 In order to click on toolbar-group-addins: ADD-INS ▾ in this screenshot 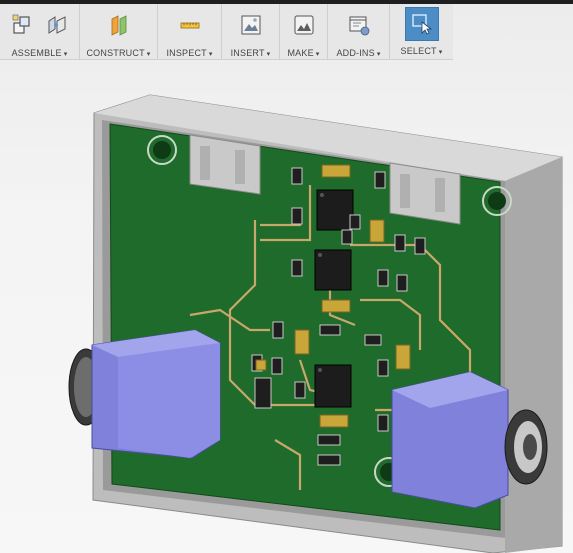, I will do `click(359, 31)`.